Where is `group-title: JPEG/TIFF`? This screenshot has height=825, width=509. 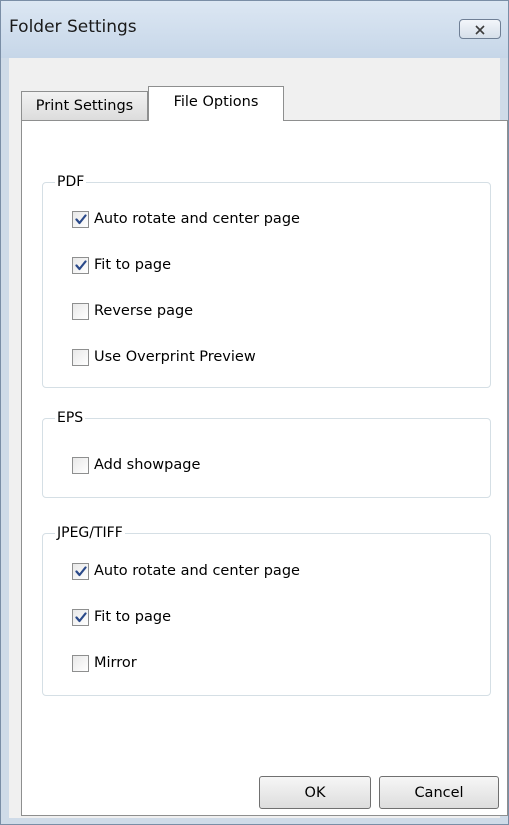 group-title: JPEG/TIFF is located at coordinates (90, 533).